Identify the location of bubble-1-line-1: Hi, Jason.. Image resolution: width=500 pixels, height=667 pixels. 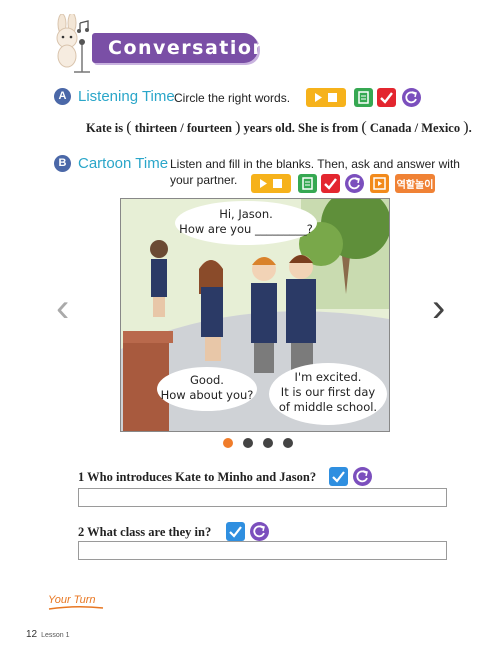
(246, 214).